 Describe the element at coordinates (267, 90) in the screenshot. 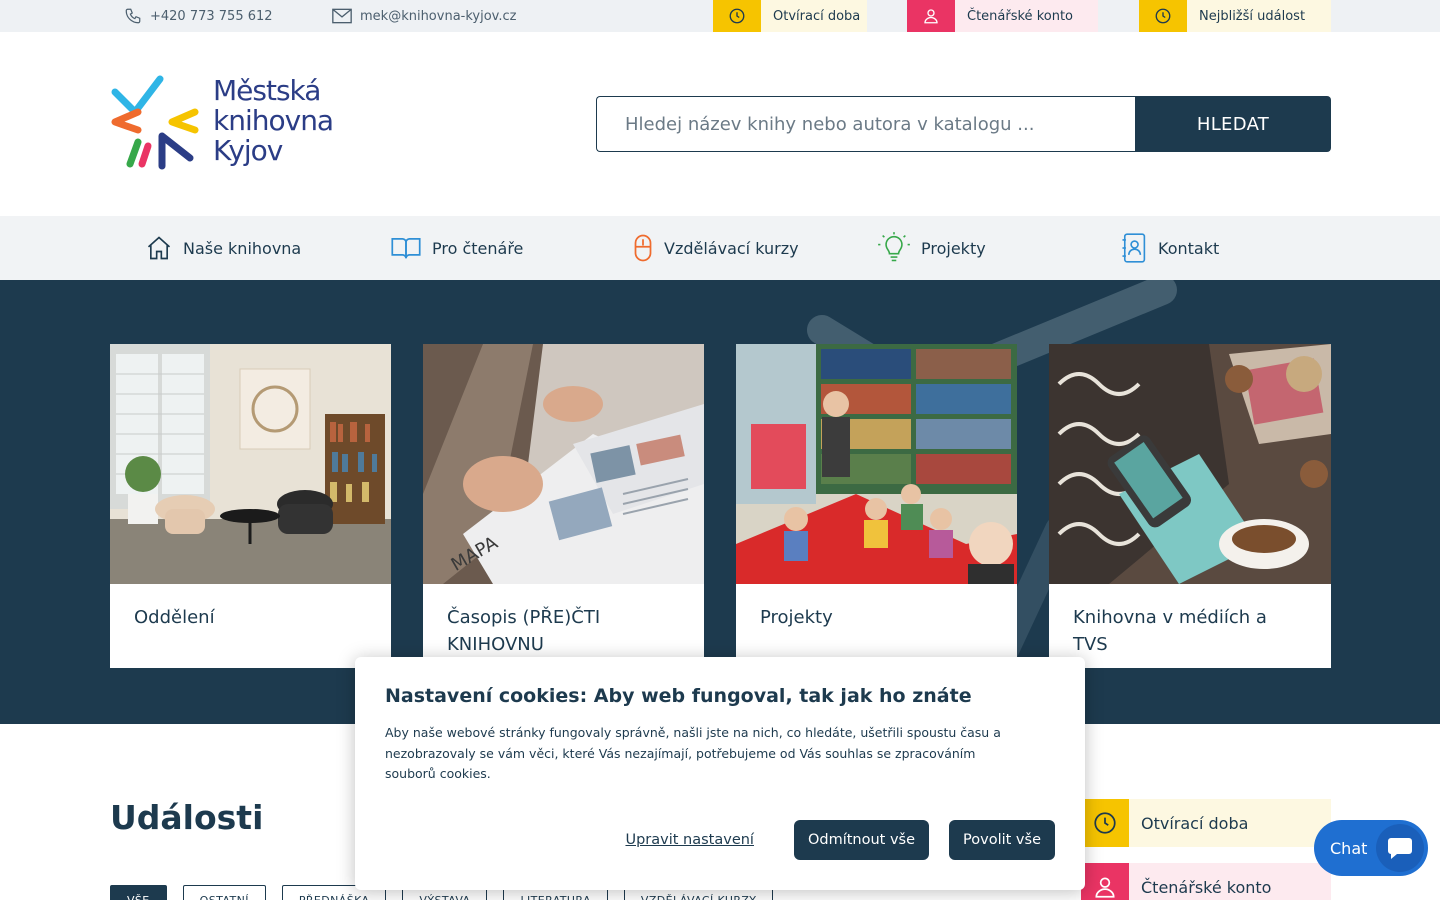

I see `logo-line: Městská` at that location.